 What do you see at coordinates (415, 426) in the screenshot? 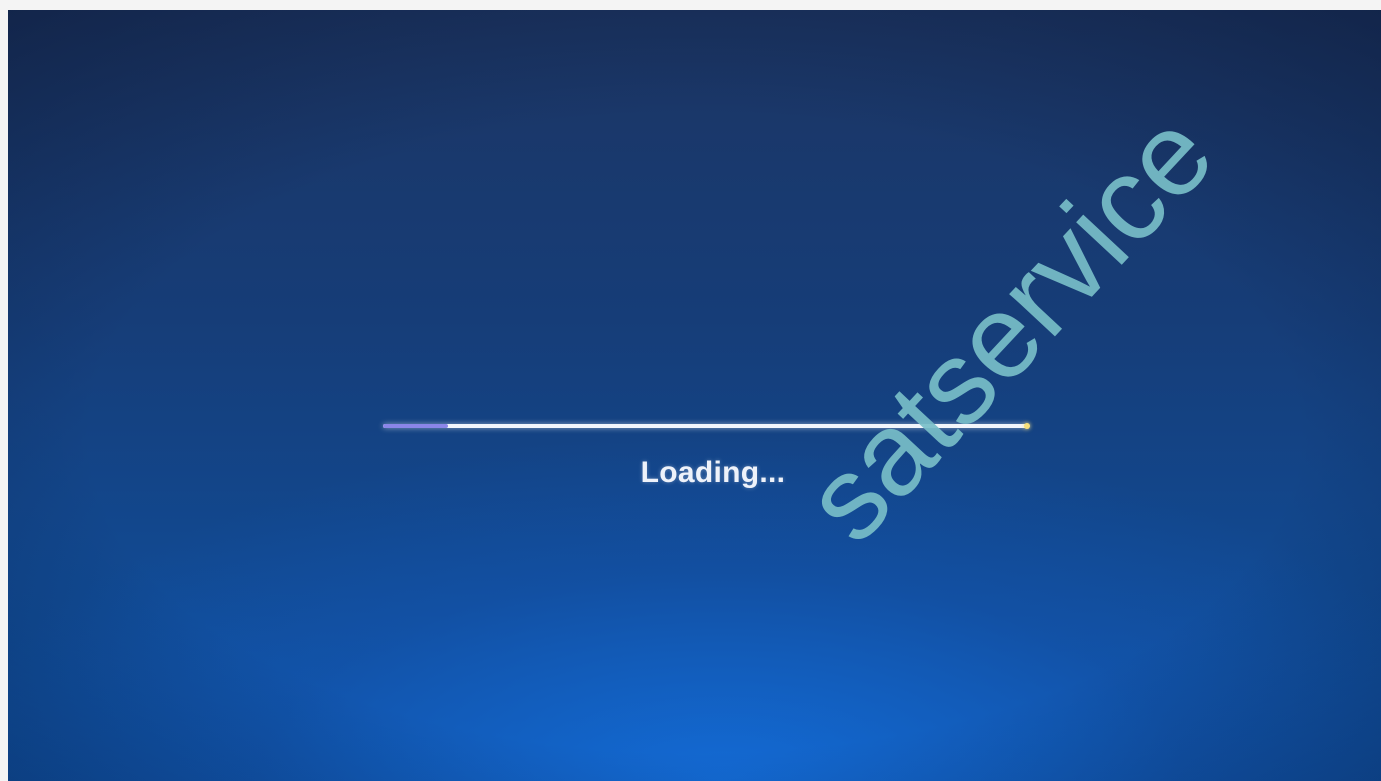
I see `loading-progress-fill` at bounding box center [415, 426].